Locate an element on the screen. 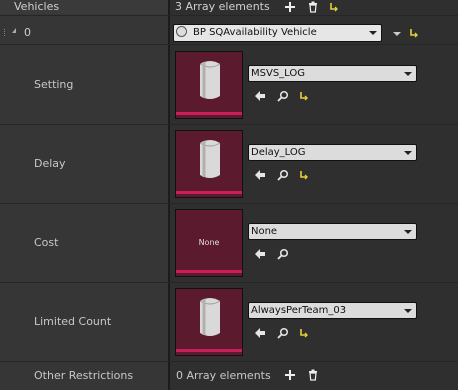 This screenshot has height=390, width=458. vehicles-array-count: 3 Array elements is located at coordinates (222, 6).